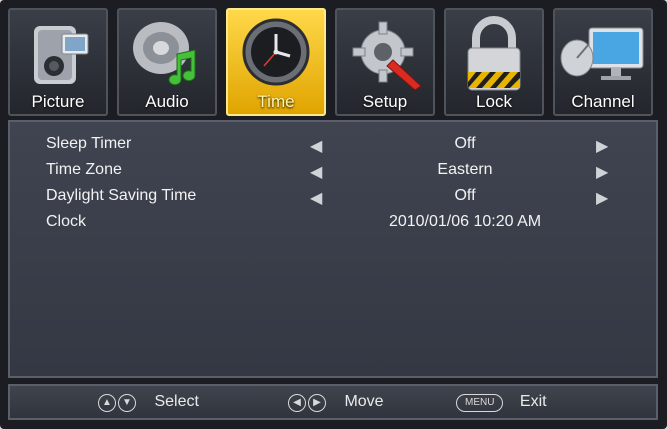  I want to click on setting-name: Daylight Saving Time, so click(121, 195).